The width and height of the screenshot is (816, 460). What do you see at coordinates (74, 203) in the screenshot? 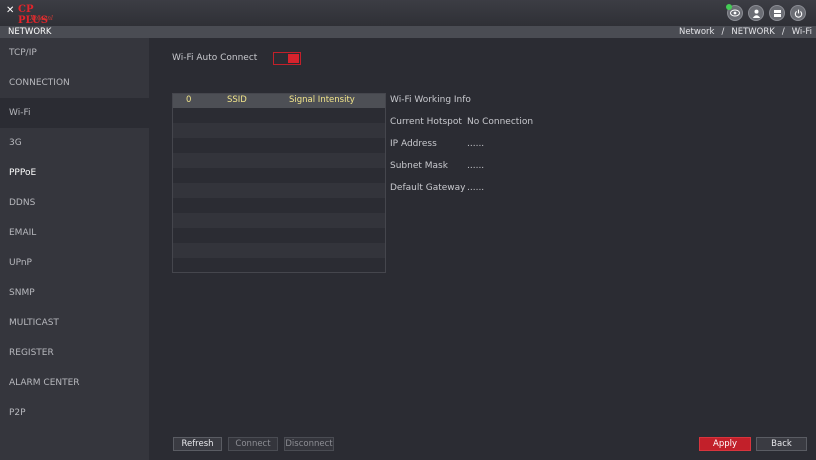
I see `sidebar-item-ddns: DDNS` at bounding box center [74, 203].